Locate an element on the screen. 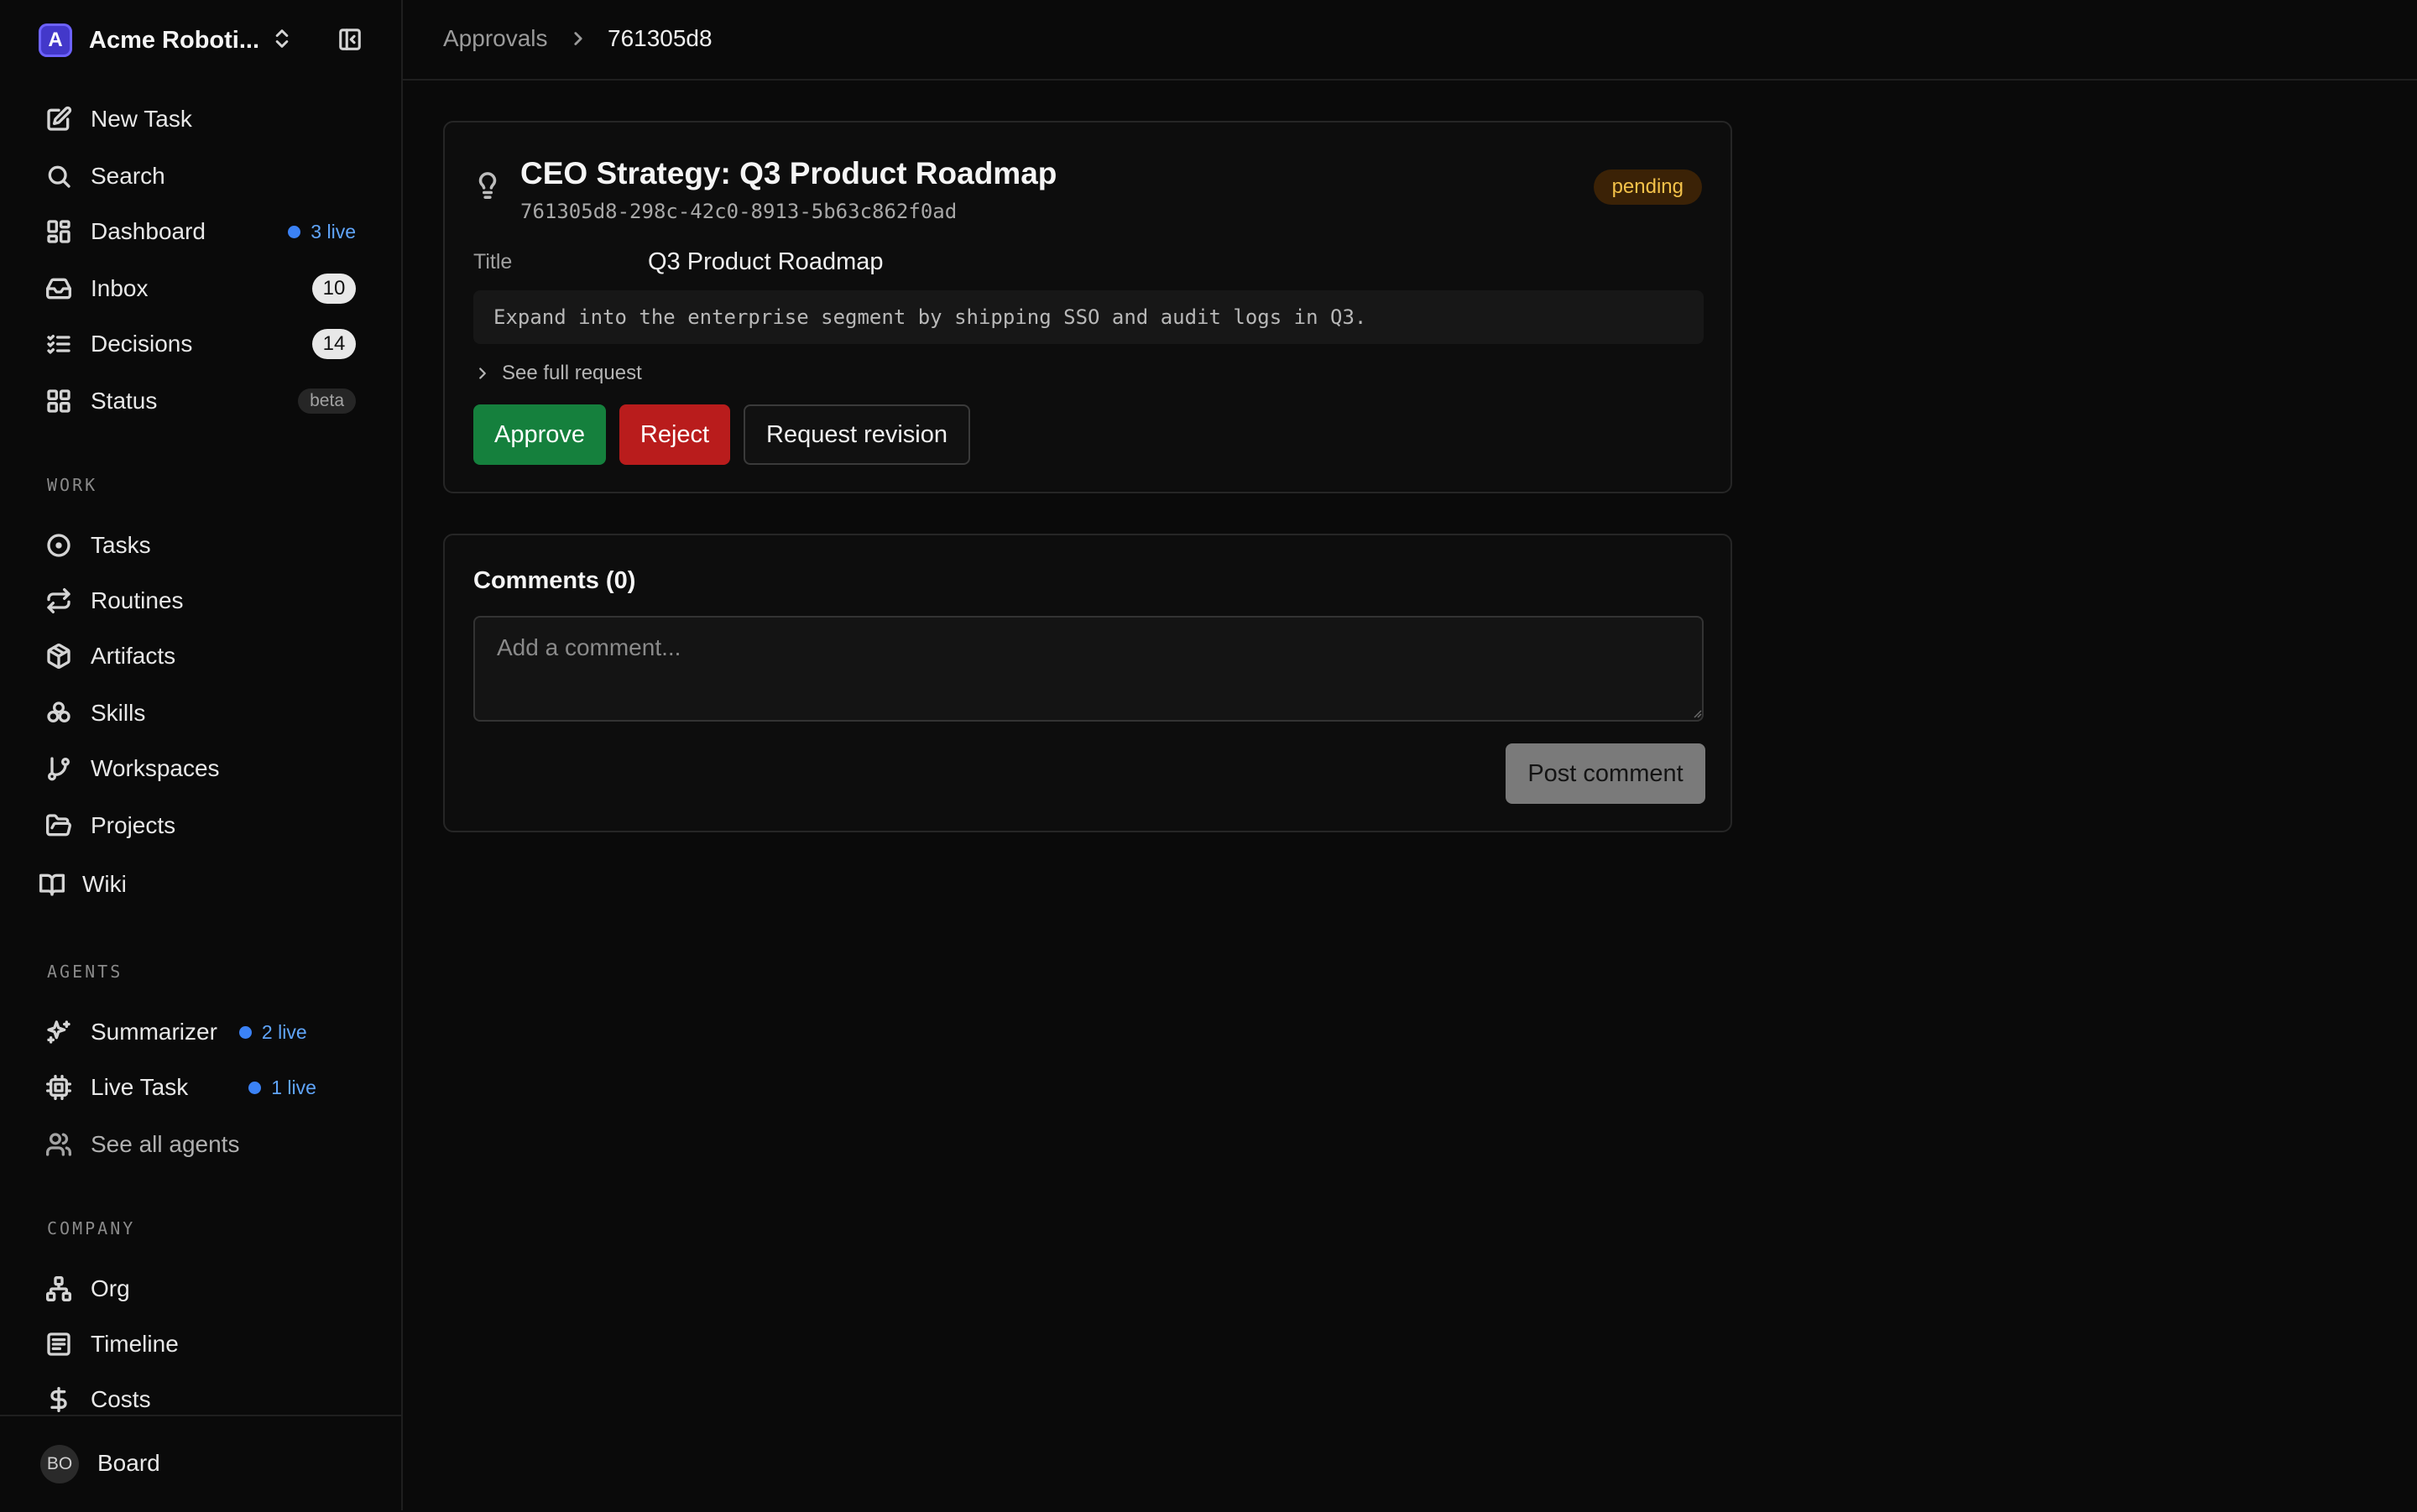 The image size is (2417, 1512). approve-button: Approve is located at coordinates (539, 434).